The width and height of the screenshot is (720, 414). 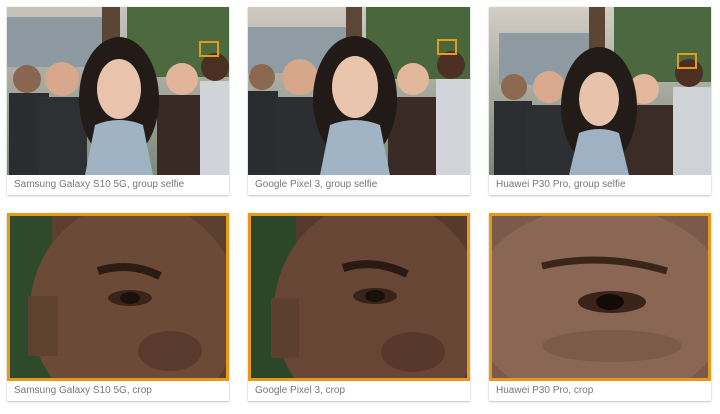 I want to click on card-caption: Samsung Galaxy S10 5G, group selfie, so click(x=118, y=185).